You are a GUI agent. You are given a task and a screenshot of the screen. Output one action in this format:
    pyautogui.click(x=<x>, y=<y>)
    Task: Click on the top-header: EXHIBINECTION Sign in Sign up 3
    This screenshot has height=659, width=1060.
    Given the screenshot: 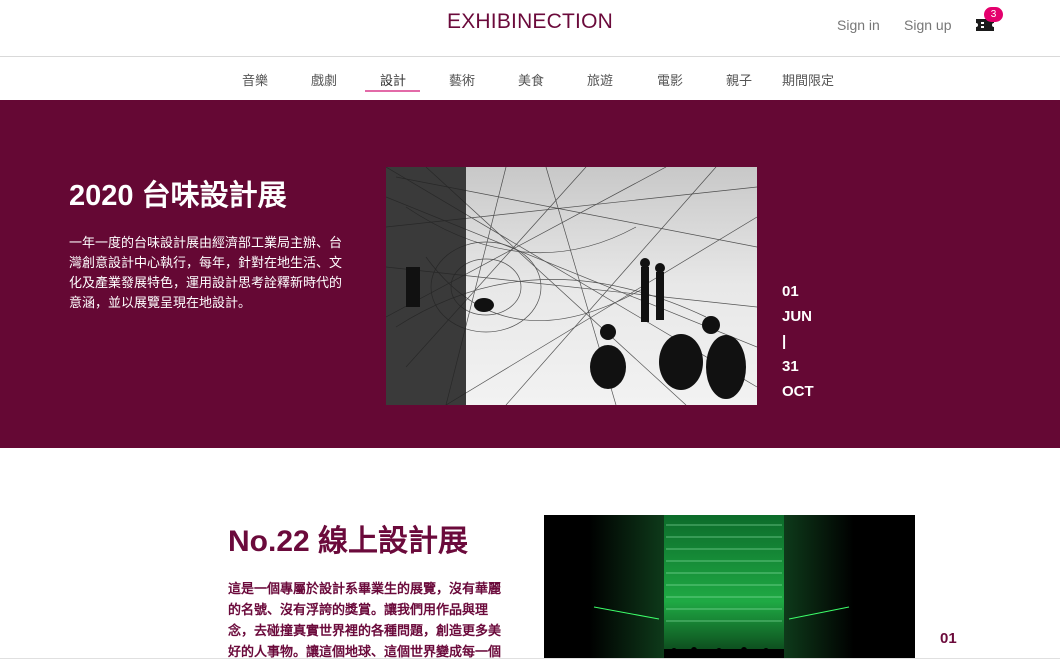 What is the action you would take?
    pyautogui.click(x=530, y=28)
    